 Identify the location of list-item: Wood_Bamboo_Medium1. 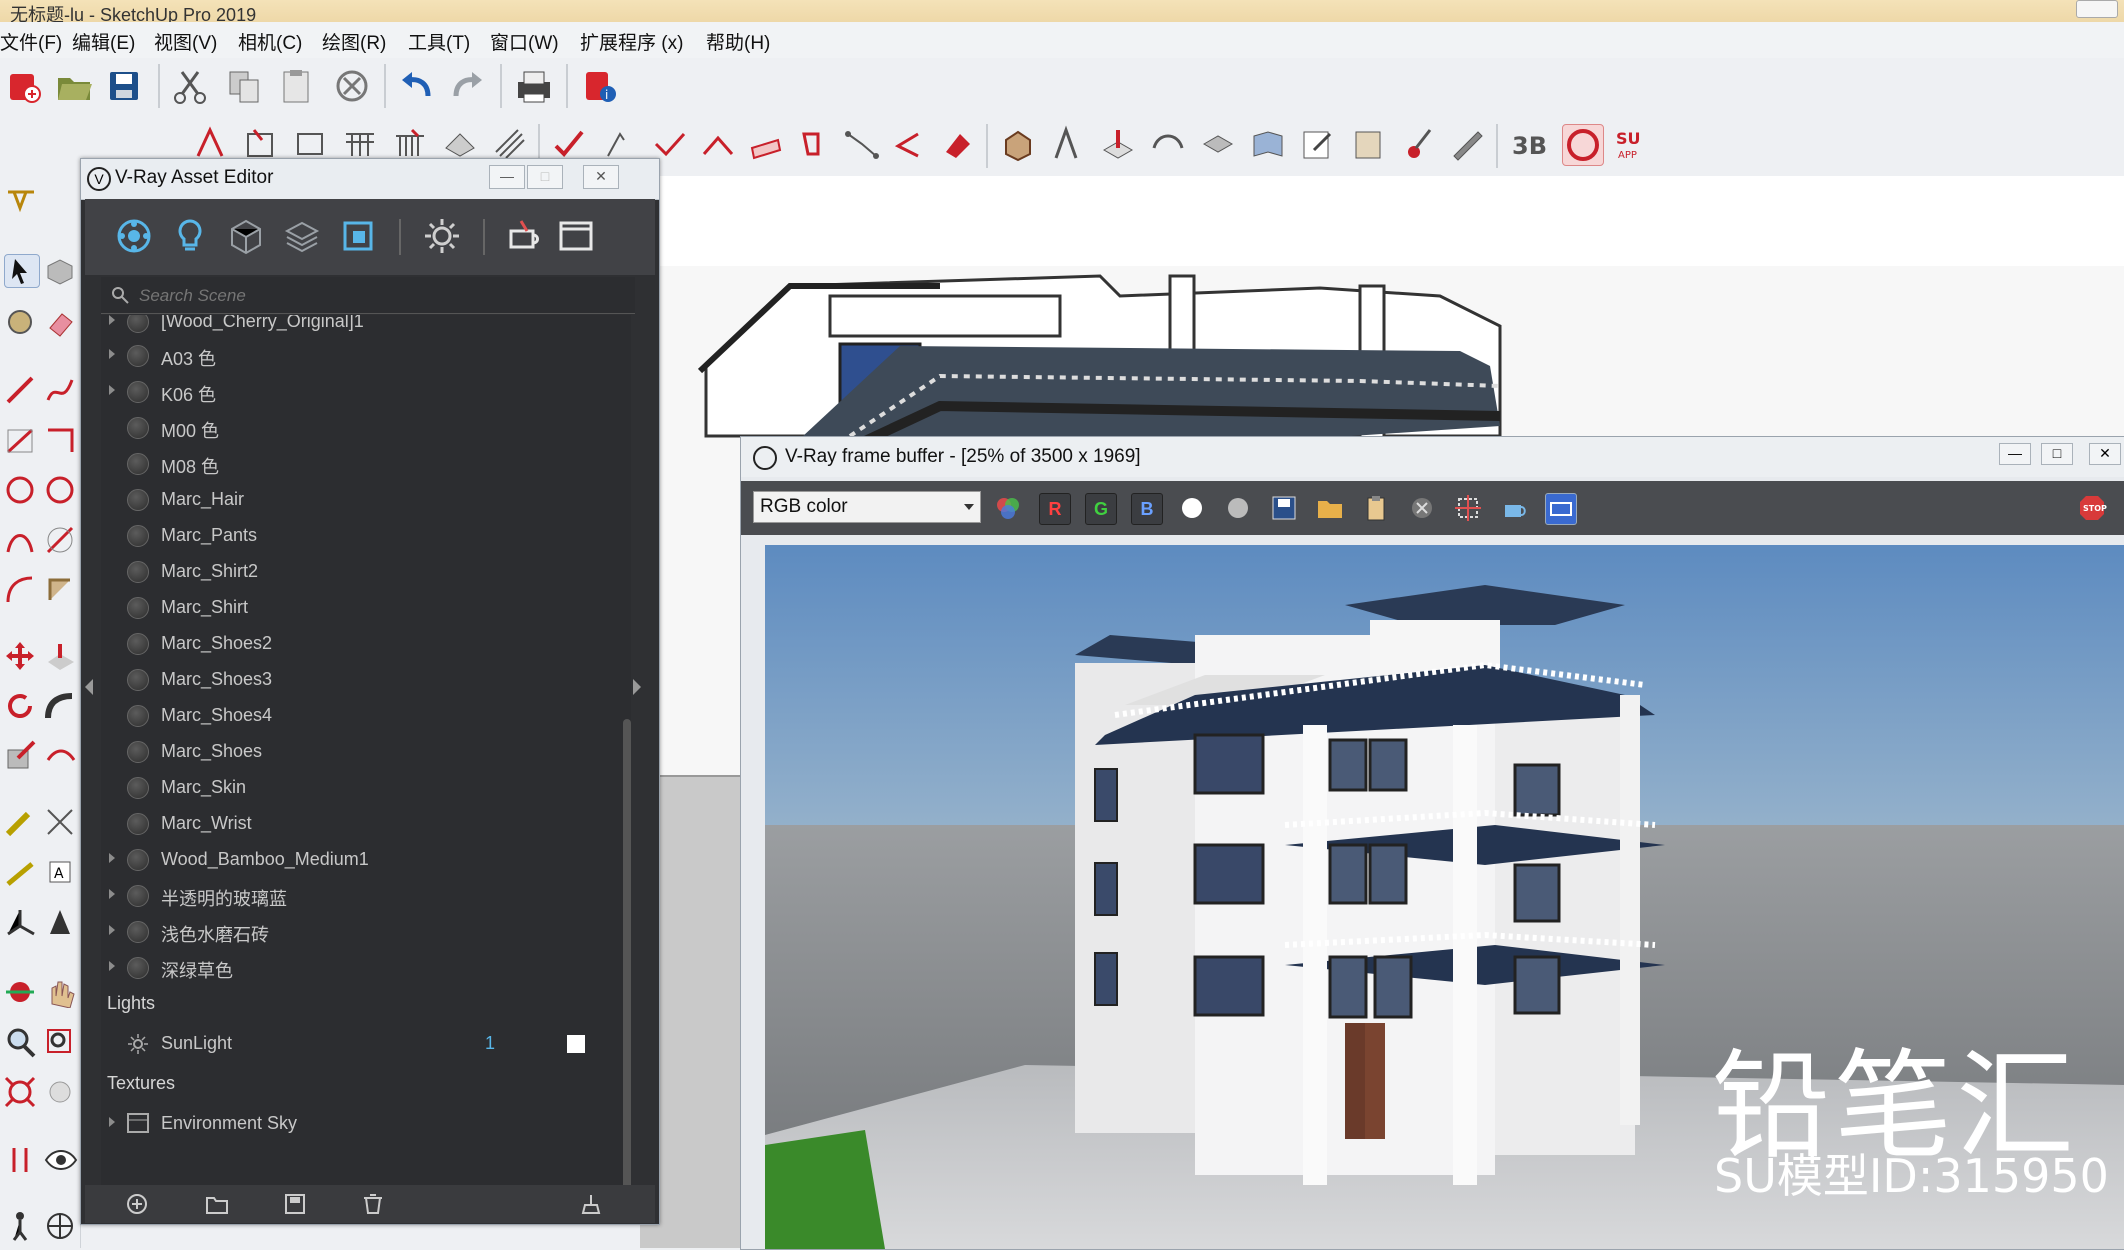
(366, 859).